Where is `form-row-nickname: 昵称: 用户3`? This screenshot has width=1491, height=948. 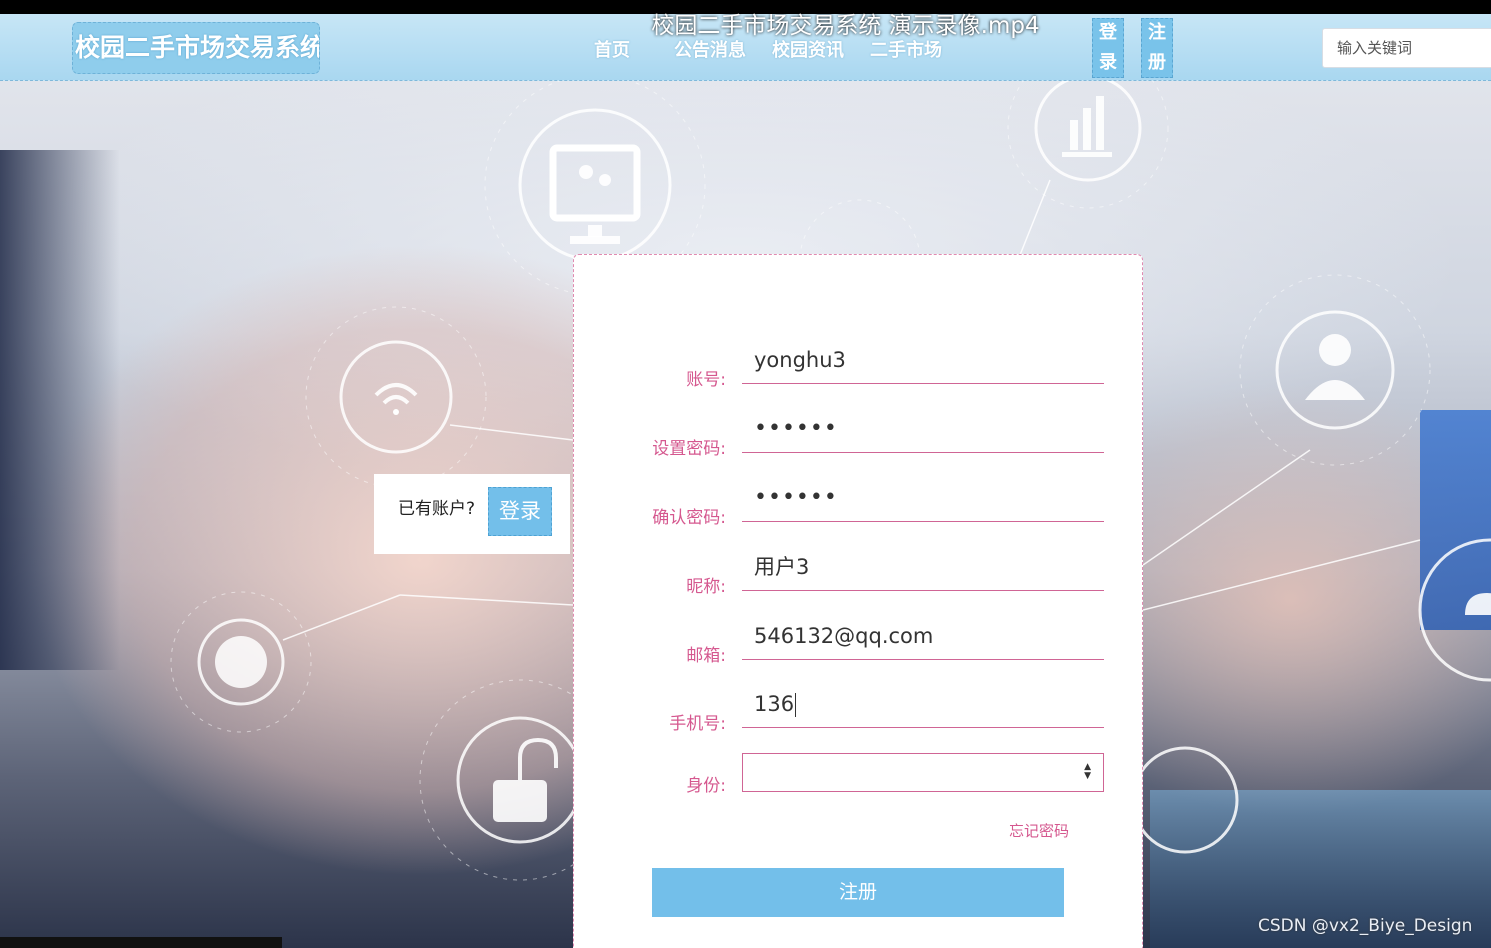
form-row-nickname: 昵称: 用户3 is located at coordinates (859, 572).